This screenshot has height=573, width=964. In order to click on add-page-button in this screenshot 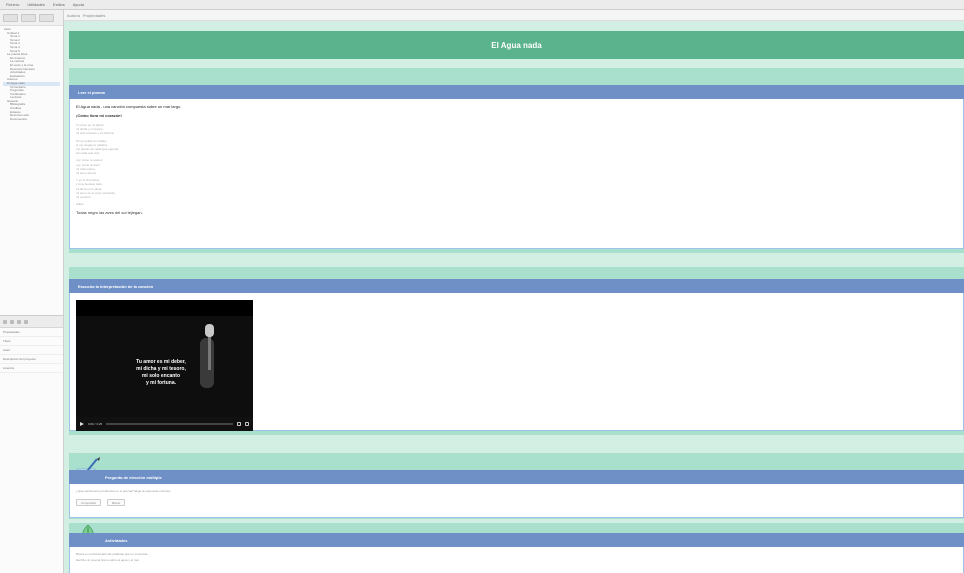, I will do `click(10, 17)`.